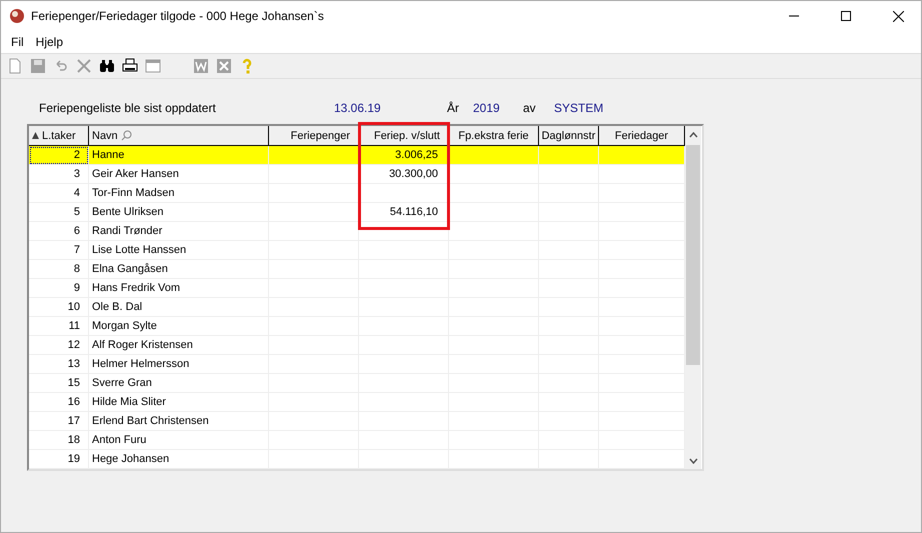 The height and width of the screenshot is (533, 922). Describe the element at coordinates (179, 402) in the screenshot. I see `table-cell: Hilde Mia Sliter` at that location.